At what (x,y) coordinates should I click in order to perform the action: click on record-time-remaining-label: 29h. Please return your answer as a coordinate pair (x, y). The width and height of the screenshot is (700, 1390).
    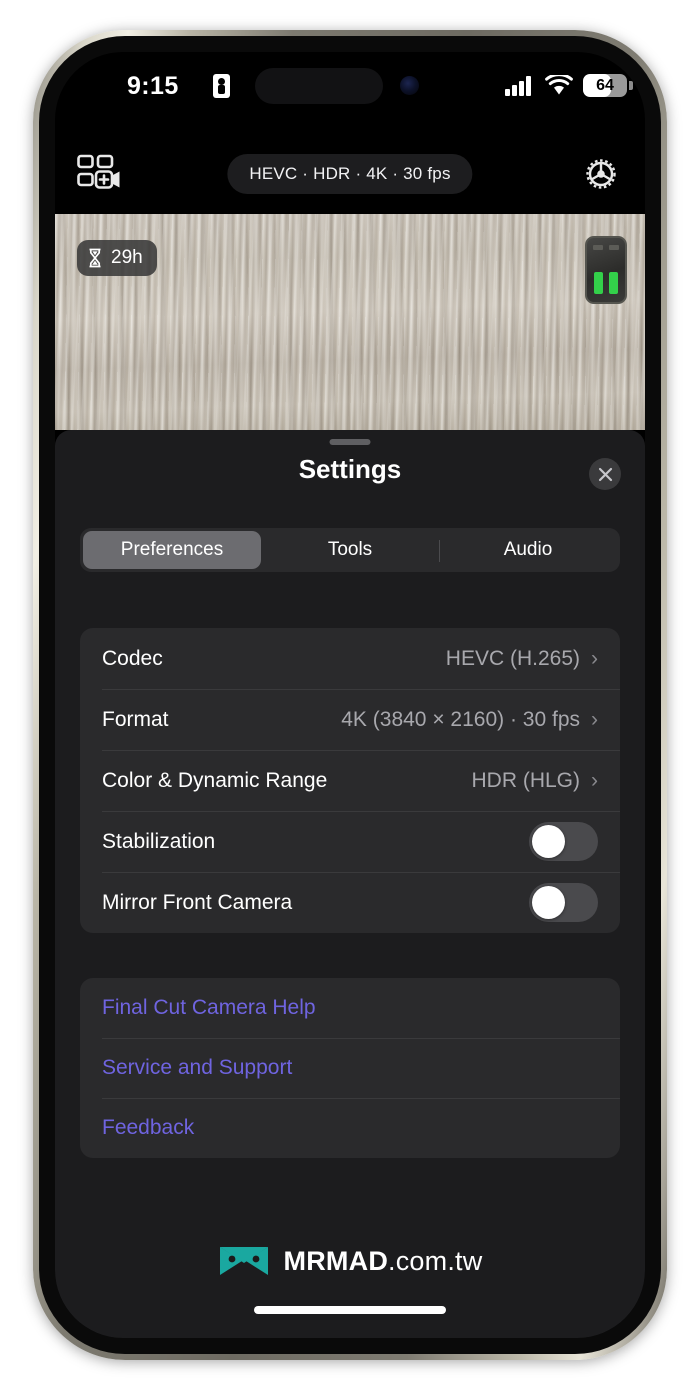
    Looking at the image, I should click on (127, 257).